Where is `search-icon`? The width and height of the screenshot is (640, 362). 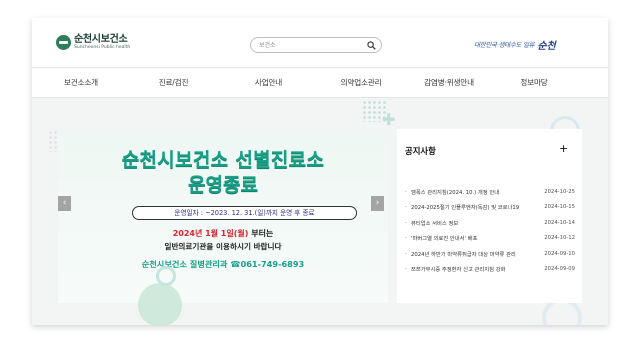
search-icon is located at coordinates (371, 45).